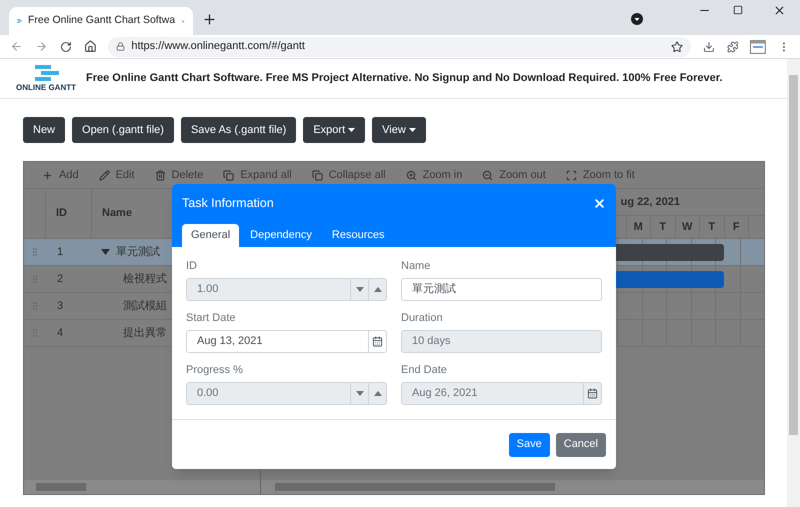 The width and height of the screenshot is (800, 507). What do you see at coordinates (638, 227) in the screenshot?
I see `day-label: M` at bounding box center [638, 227].